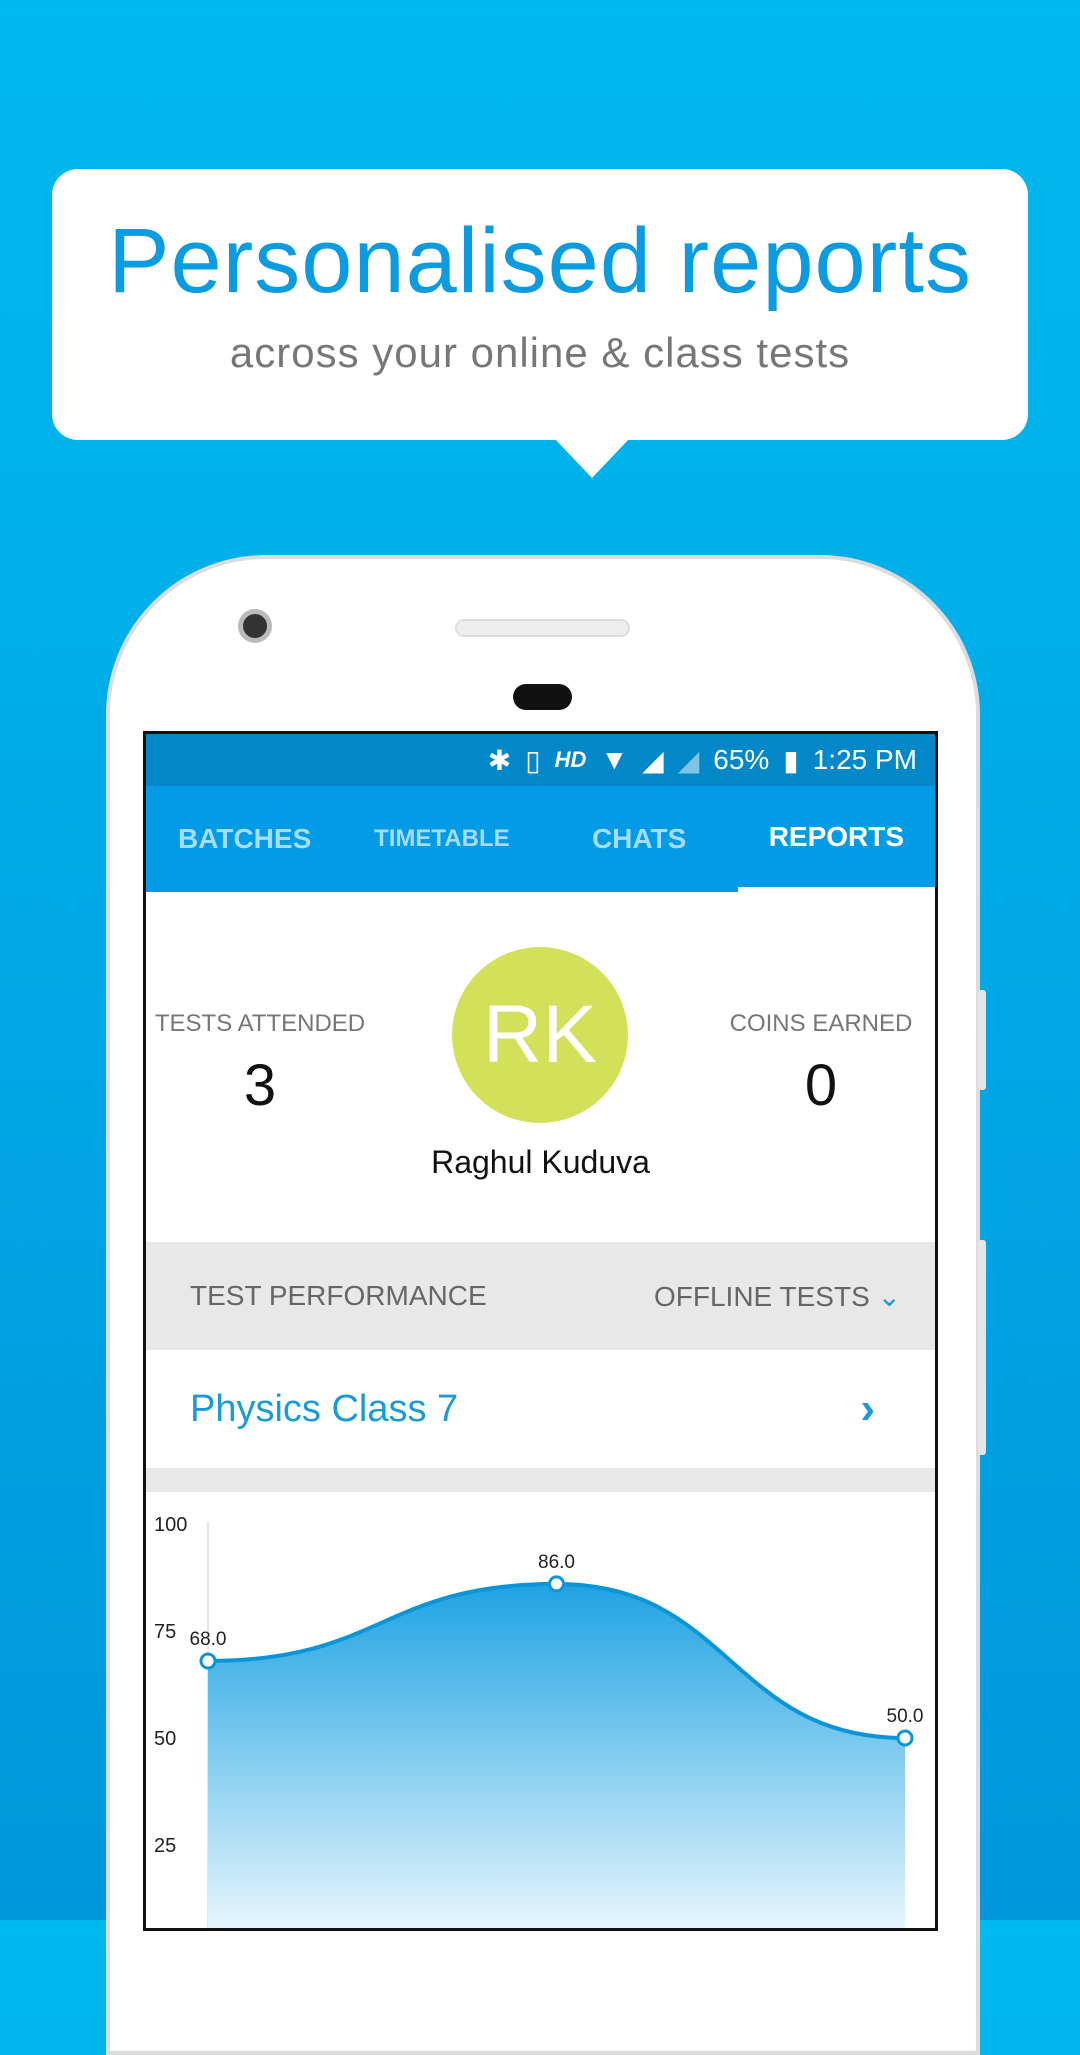  I want to click on avatar: RK, so click(540, 1035).